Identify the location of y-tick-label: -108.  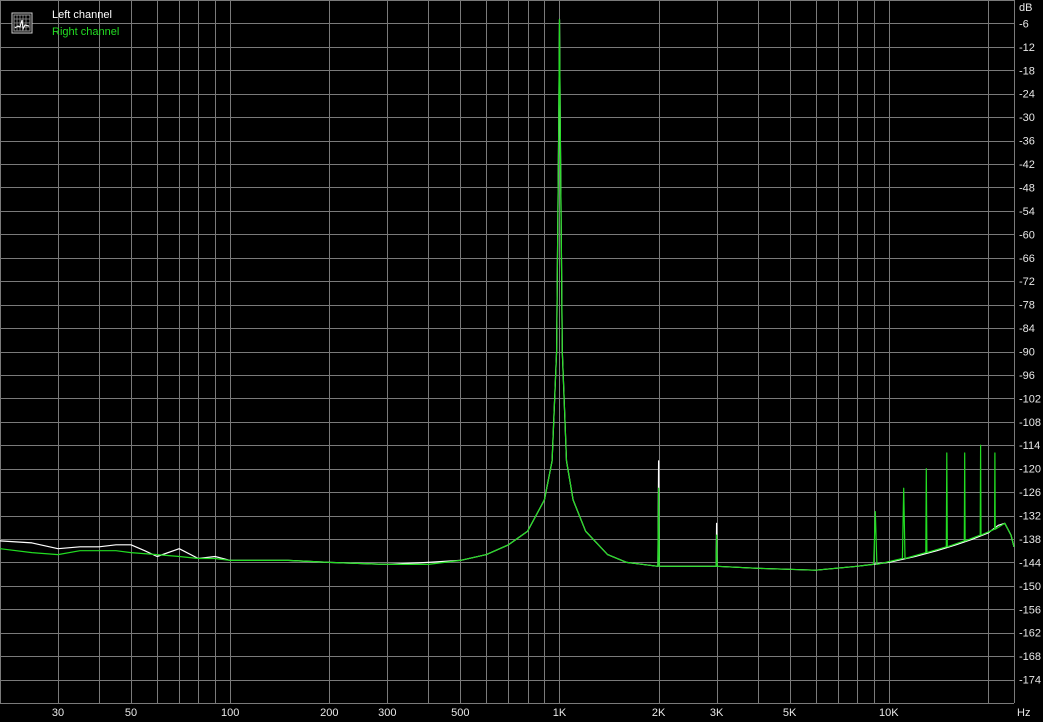
(1030, 423).